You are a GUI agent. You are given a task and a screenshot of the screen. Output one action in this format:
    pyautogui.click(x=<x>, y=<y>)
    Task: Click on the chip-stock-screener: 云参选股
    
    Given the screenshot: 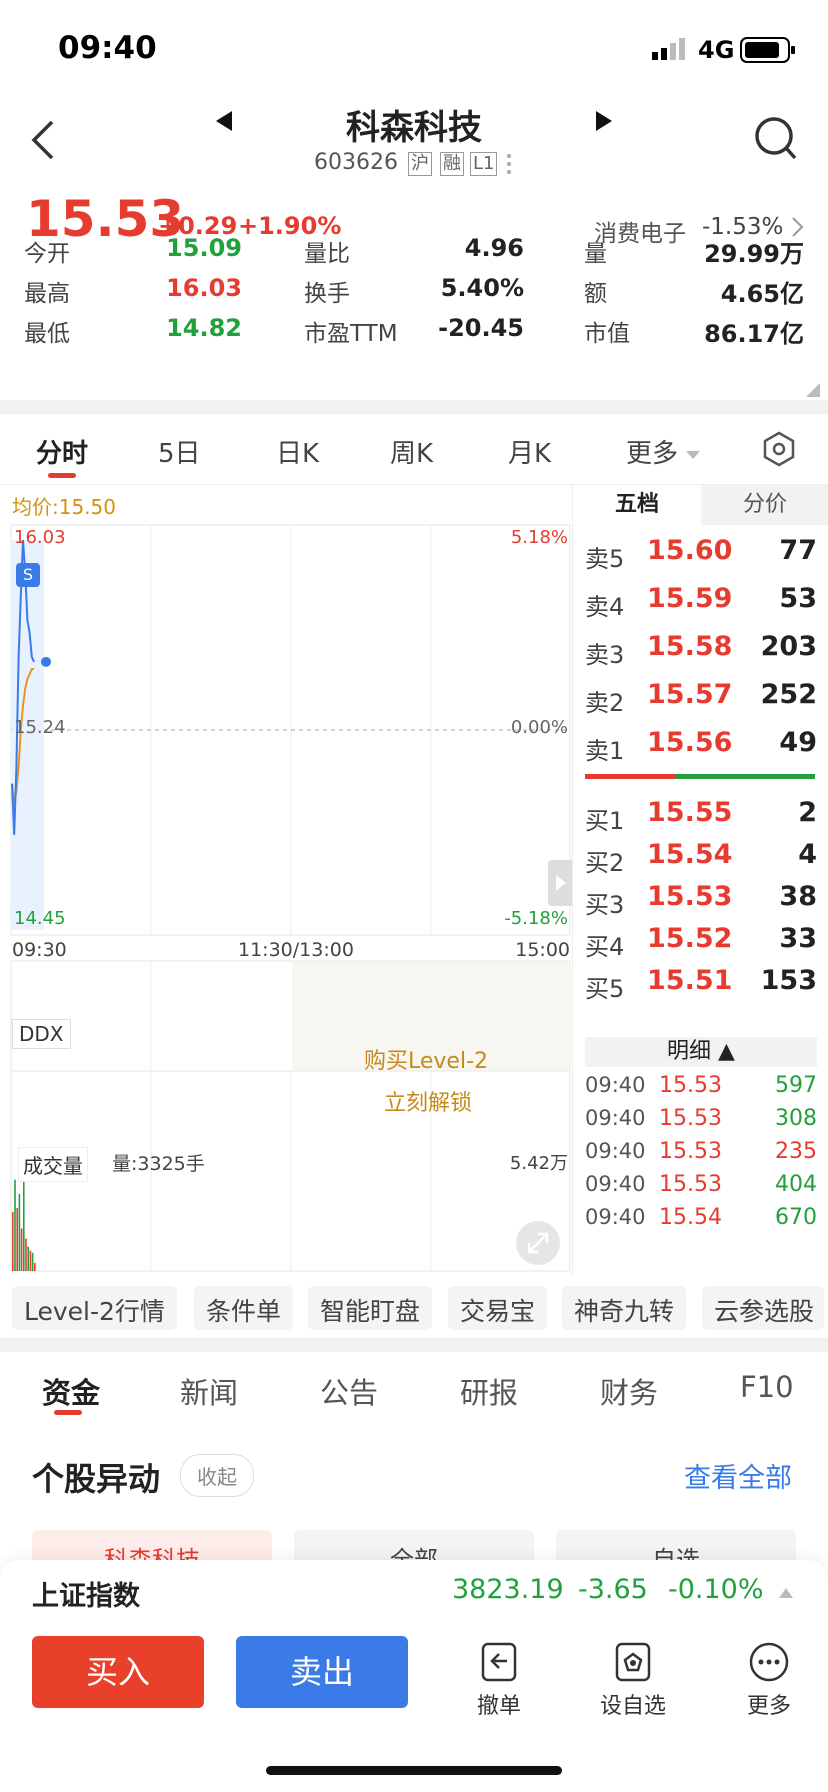 What is the action you would take?
    pyautogui.click(x=763, y=1308)
    